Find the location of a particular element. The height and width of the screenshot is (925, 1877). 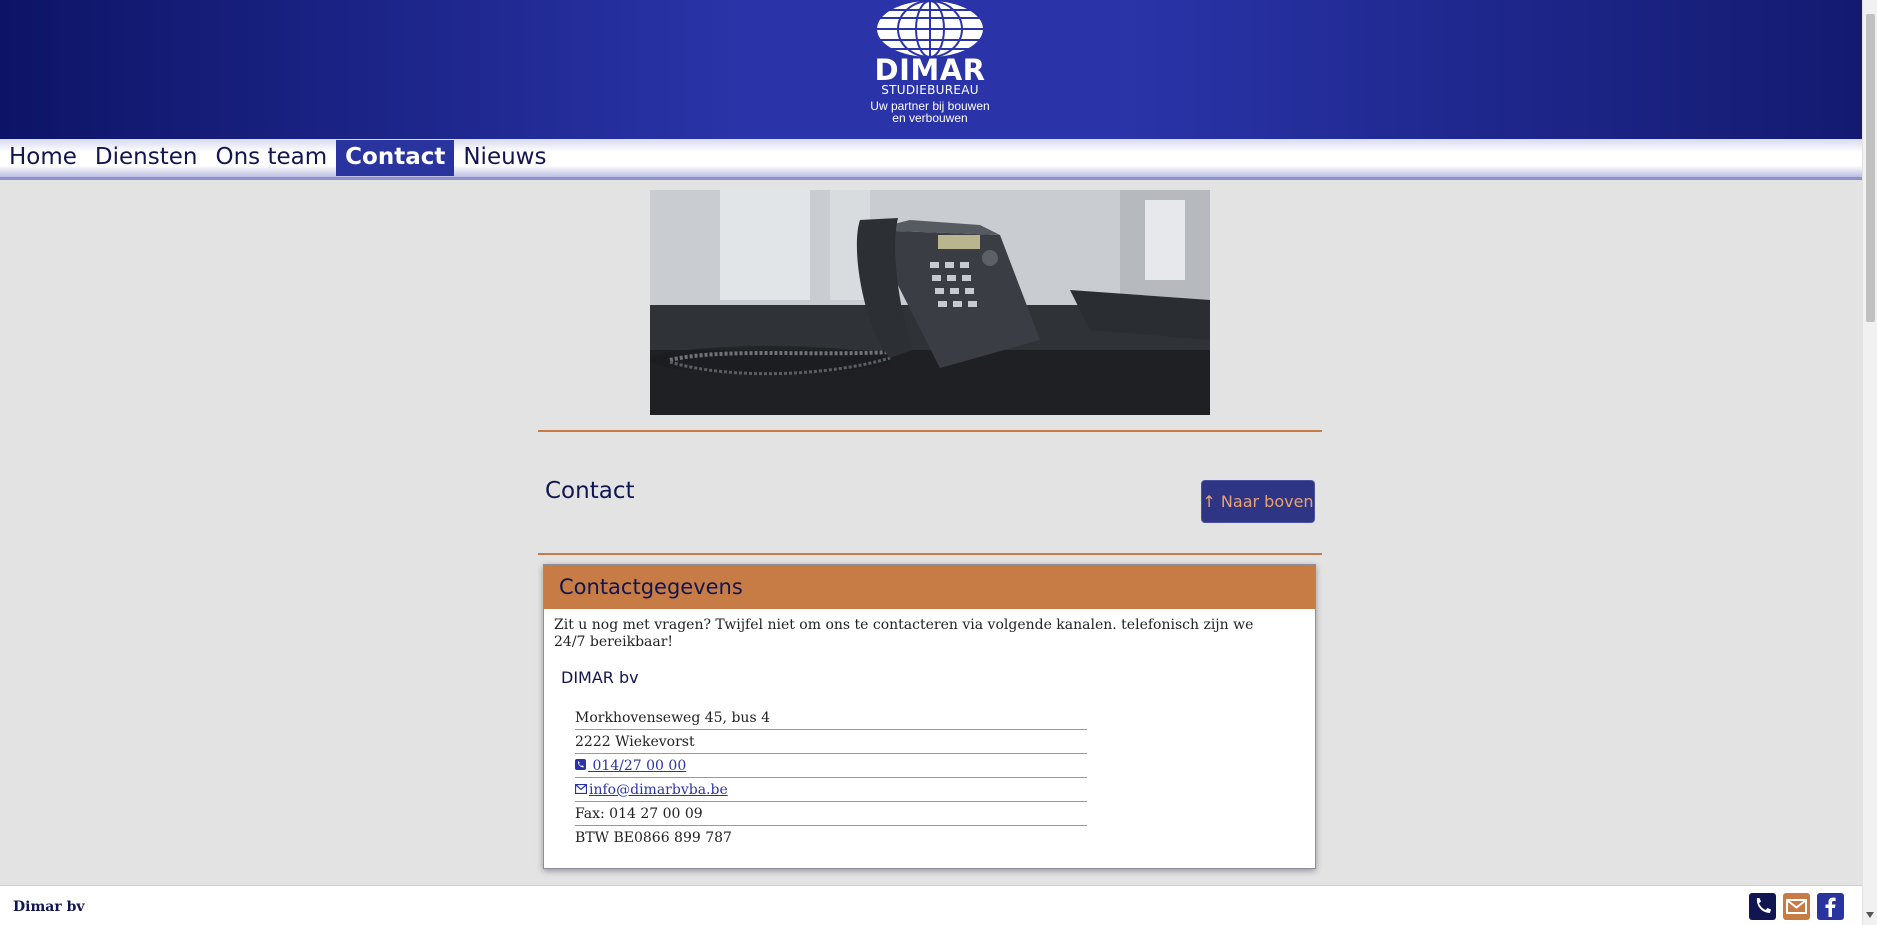

divider-bottom is located at coordinates (930, 554).